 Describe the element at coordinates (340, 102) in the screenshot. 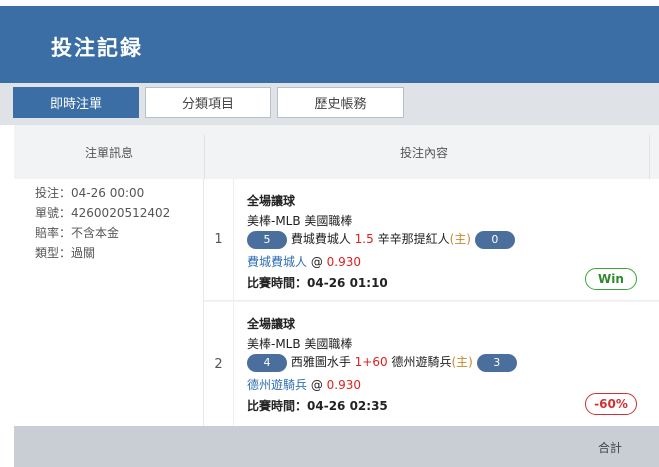

I see `tab-history: 歷史帳務` at that location.